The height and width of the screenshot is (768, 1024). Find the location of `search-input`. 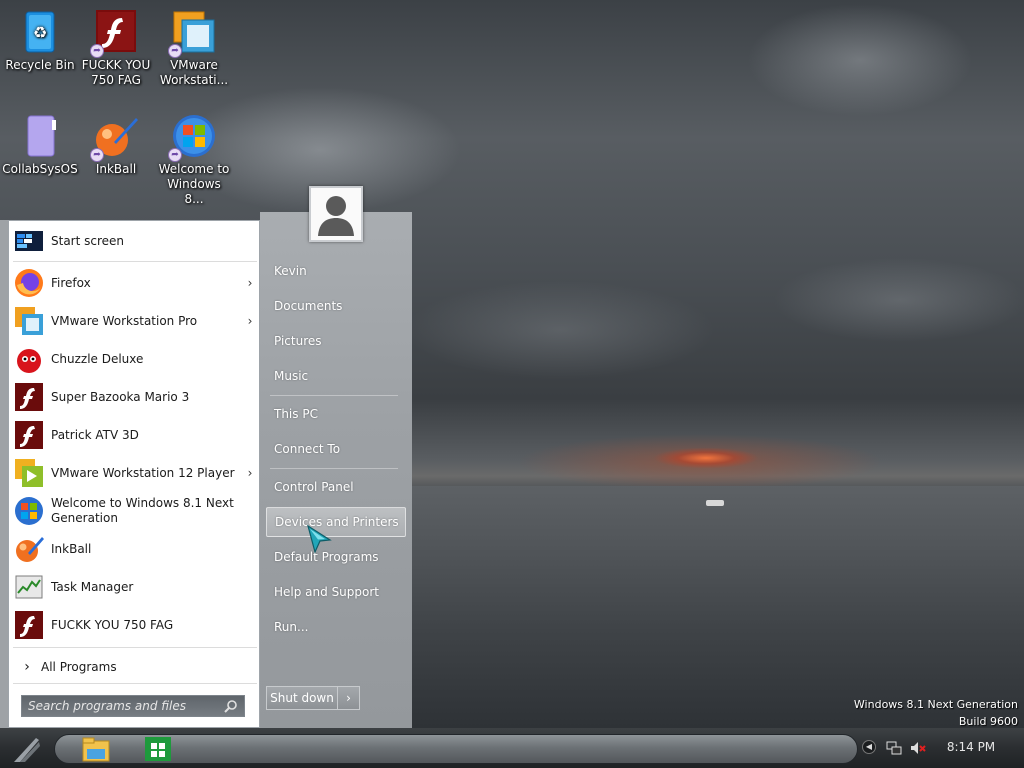

search-input is located at coordinates (126, 706).